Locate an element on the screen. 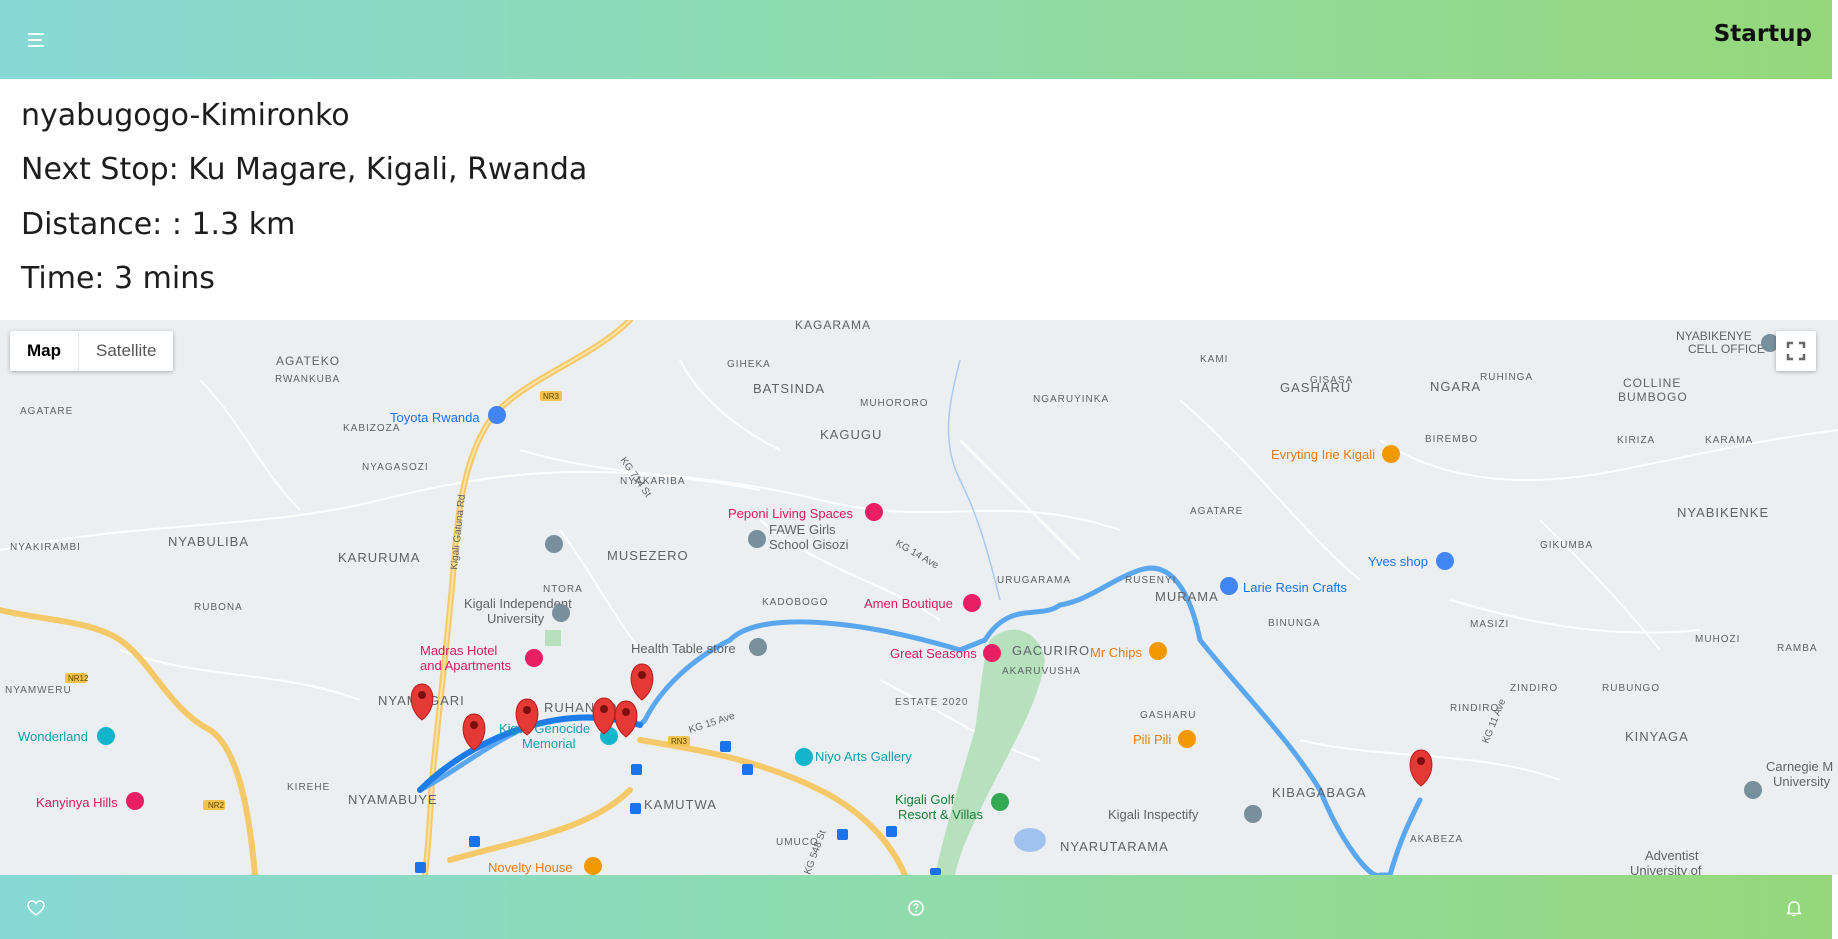 This screenshot has height=939, width=1838. svg-text: MUHORORO is located at coordinates (894, 403).